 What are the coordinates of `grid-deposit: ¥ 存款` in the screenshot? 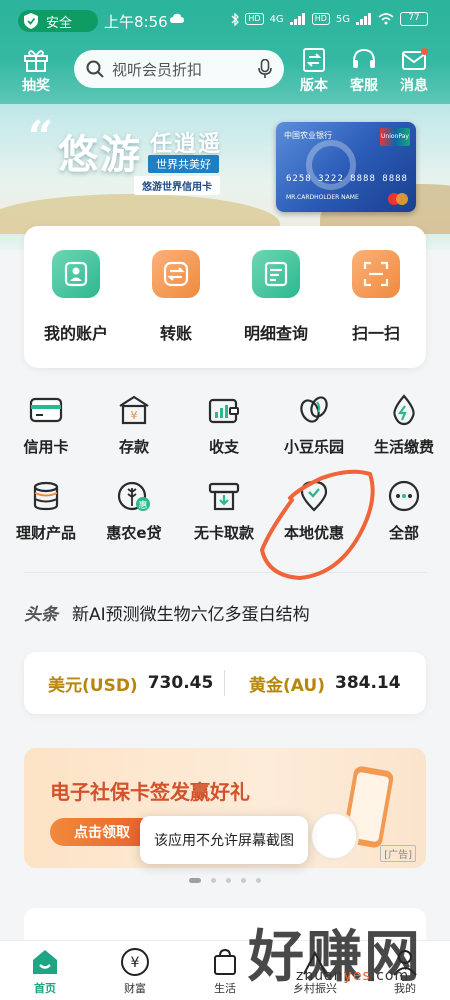 It's located at (134, 425).